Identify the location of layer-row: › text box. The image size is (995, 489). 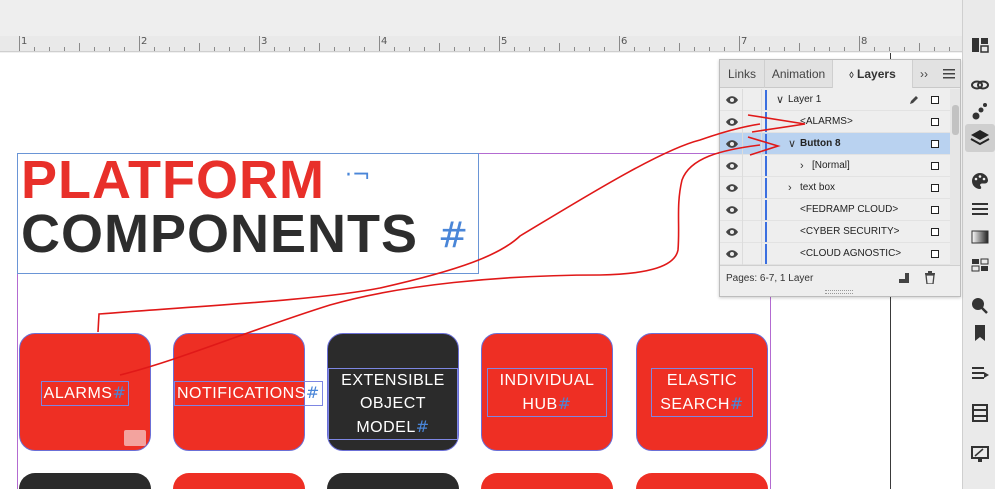
(835, 188).